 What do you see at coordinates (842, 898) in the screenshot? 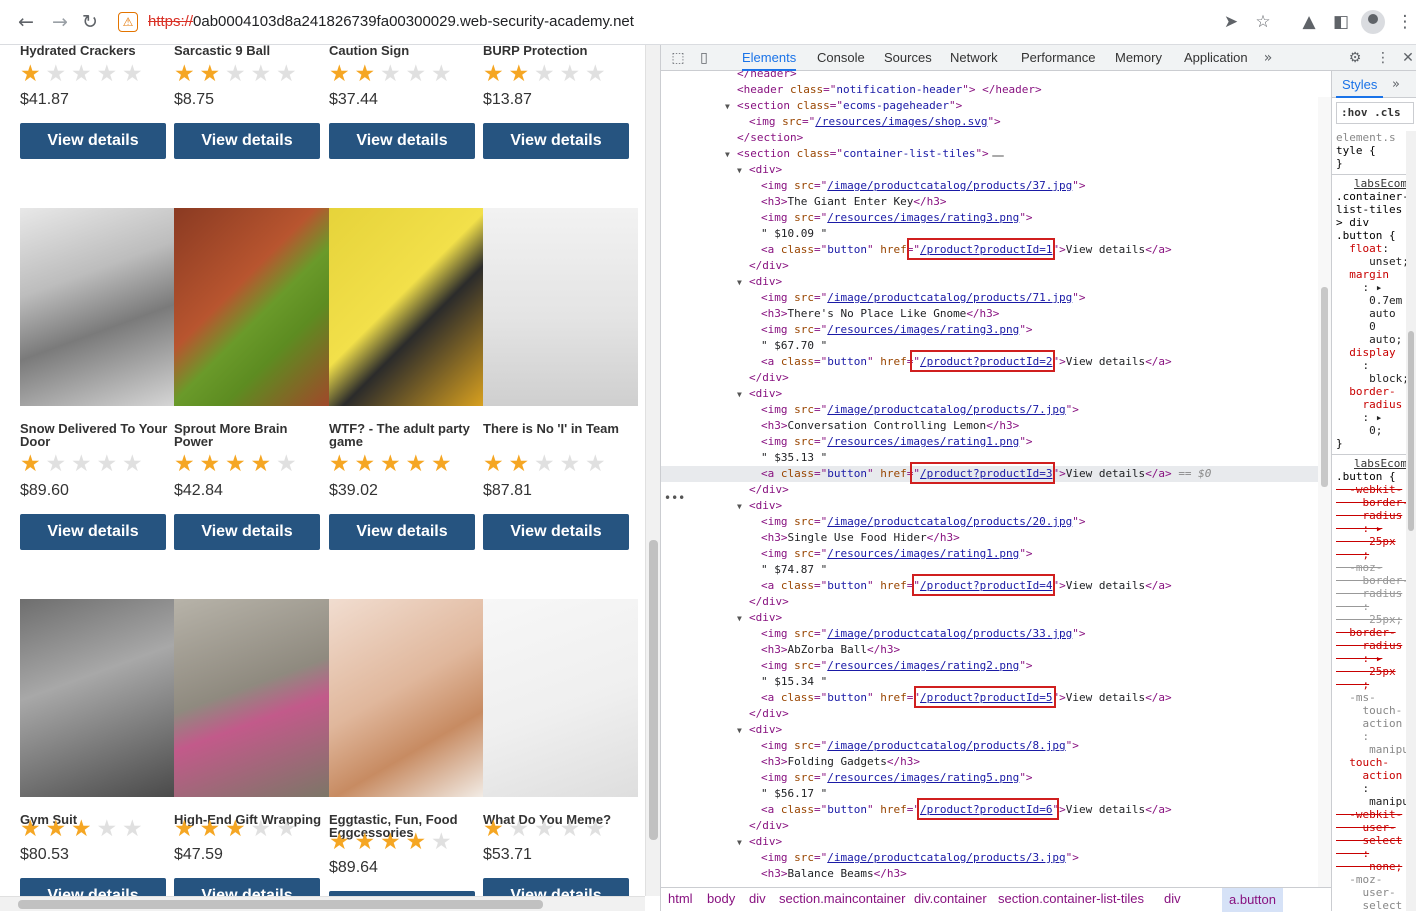
I see `breadcrumb-item: section.maincontainer` at bounding box center [842, 898].